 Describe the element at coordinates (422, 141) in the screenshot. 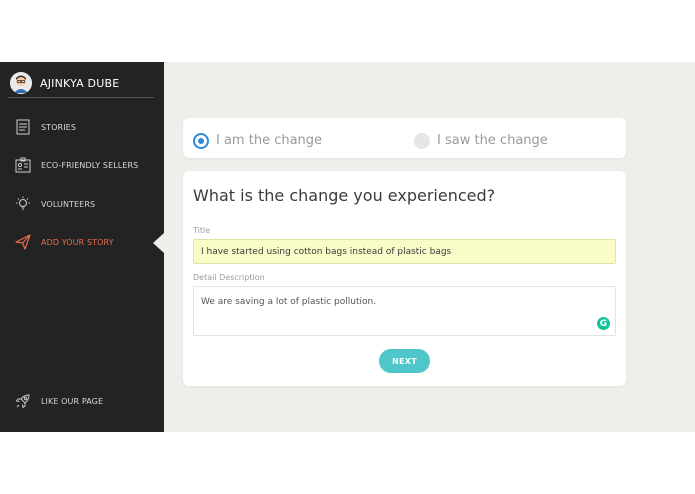

I see `radio-i-saw-the-change` at that location.